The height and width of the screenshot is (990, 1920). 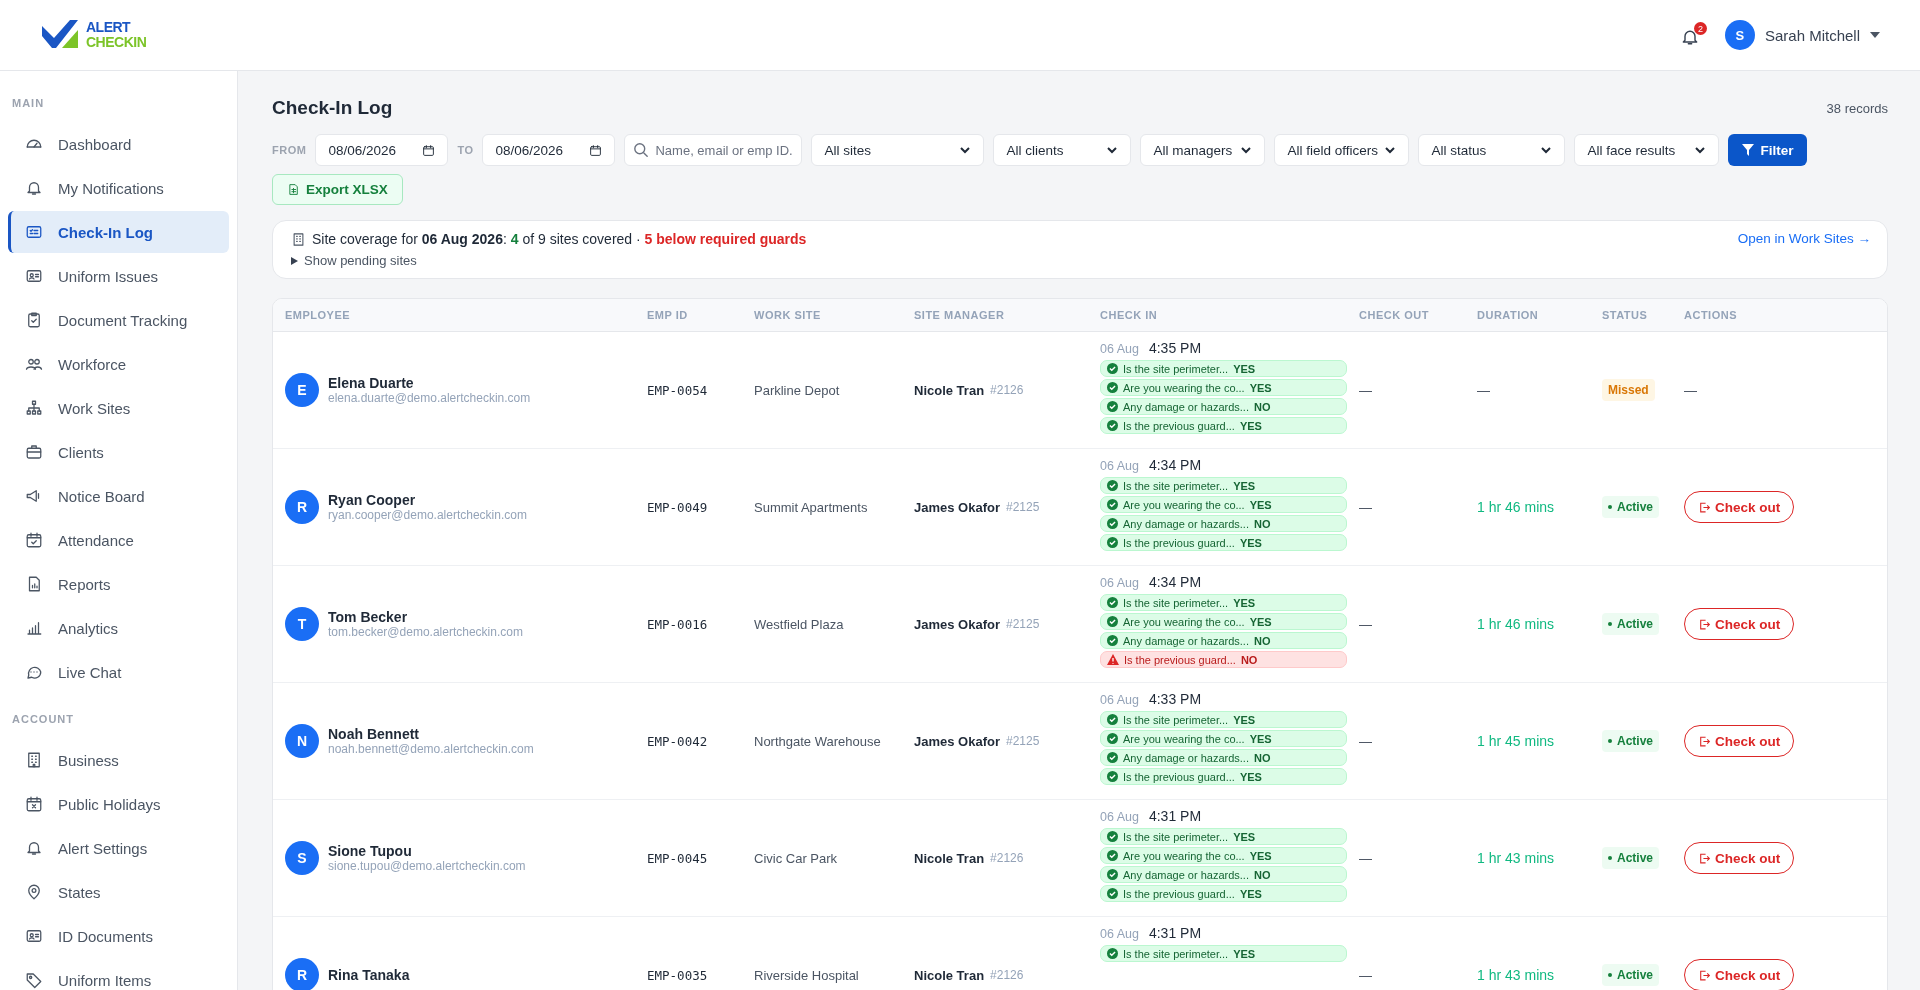 I want to click on search-field: Name, email or emp ID., so click(x=713, y=150).